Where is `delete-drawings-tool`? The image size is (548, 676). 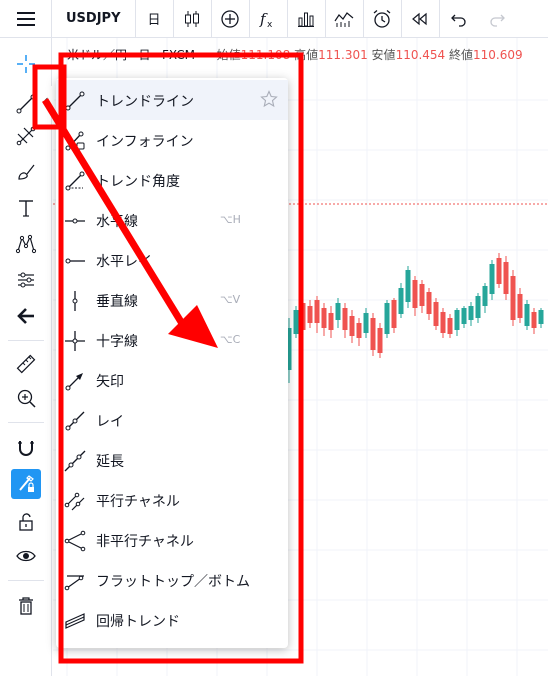 delete-drawings-tool is located at coordinates (26, 606).